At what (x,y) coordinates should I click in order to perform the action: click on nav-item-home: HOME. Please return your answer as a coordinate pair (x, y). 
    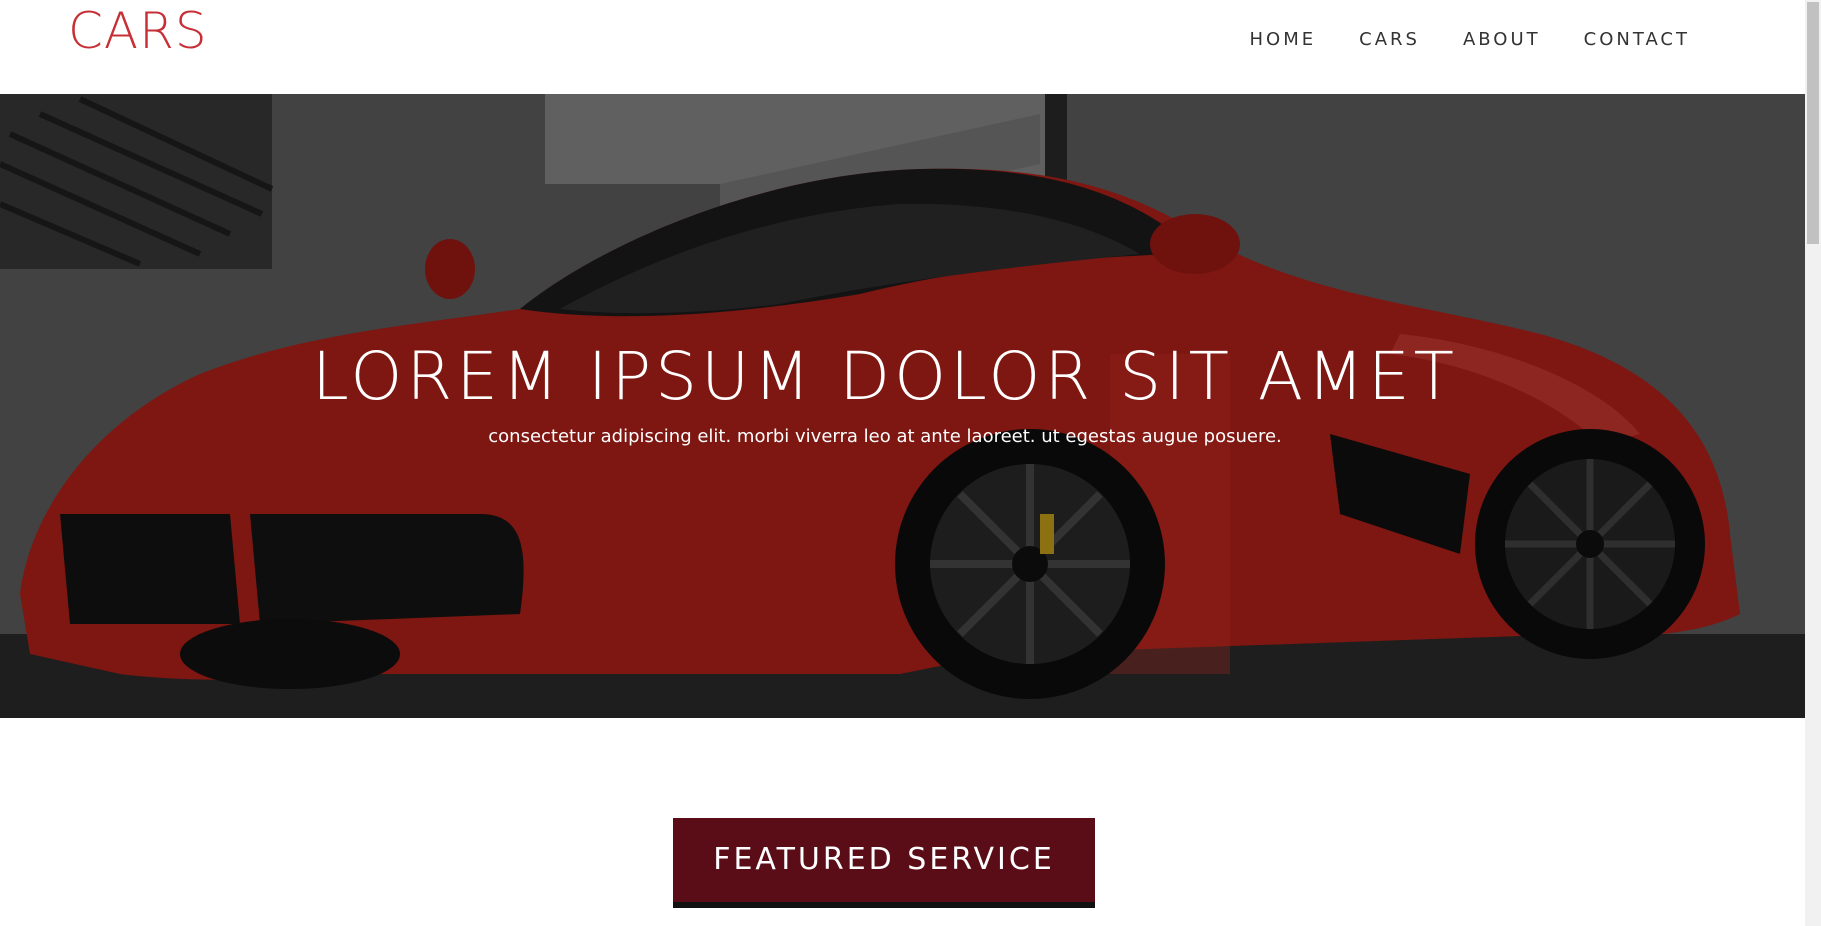
    Looking at the image, I should click on (1283, 39).